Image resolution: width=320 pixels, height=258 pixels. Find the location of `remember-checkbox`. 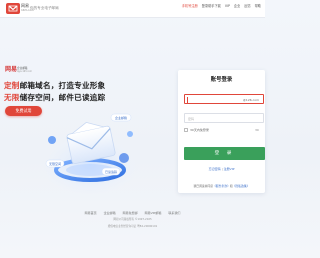

remember-checkbox is located at coordinates (186, 130).